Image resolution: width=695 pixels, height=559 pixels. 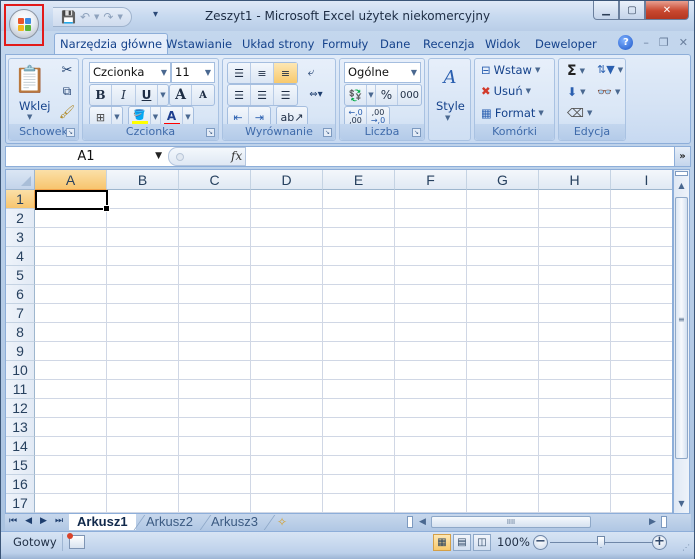 What do you see at coordinates (20, 408) in the screenshot?
I see `row-header-12: 12` at bounding box center [20, 408].